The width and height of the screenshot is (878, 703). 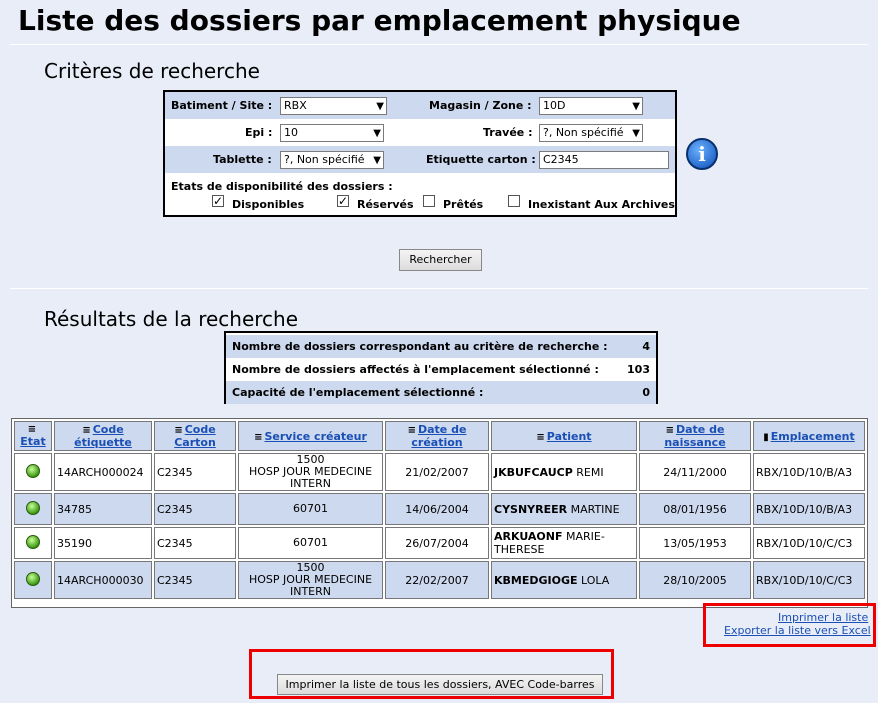 What do you see at coordinates (420, 132) in the screenshot?
I see `criteria-row-epi: Epi : 10 ▼ Travée : ?, Non spécifié ▼` at bounding box center [420, 132].